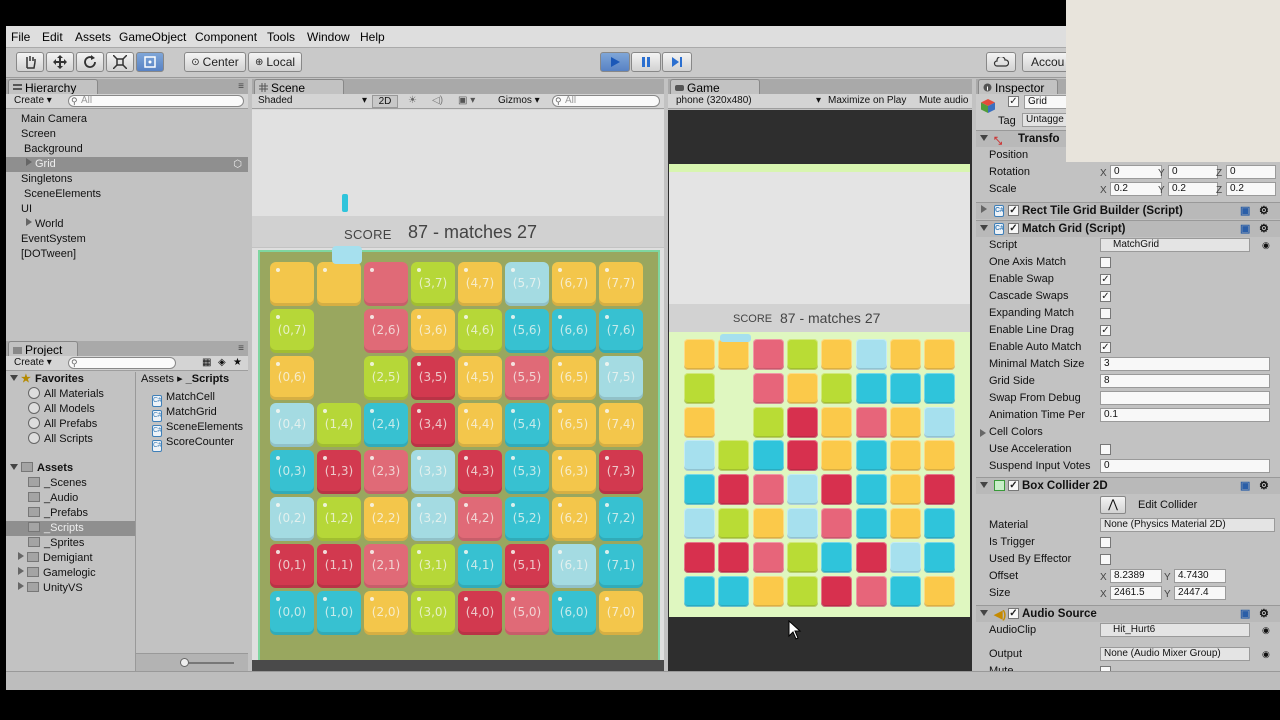 Image resolution: width=1280 pixels, height=720 pixels. I want to click on scene-cell: (6,3), so click(574, 472).